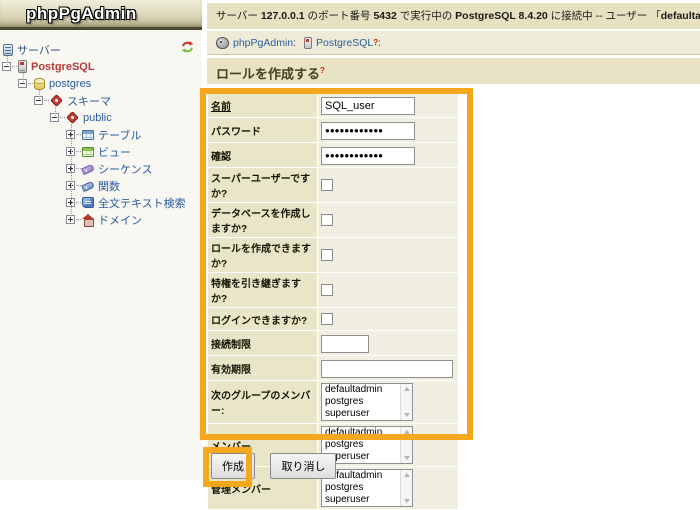 This screenshot has height=510, width=700. What do you see at coordinates (263, 43) in the screenshot?
I see `breadcrumb-phppgadmin-link: phpPgAdmin` at bounding box center [263, 43].